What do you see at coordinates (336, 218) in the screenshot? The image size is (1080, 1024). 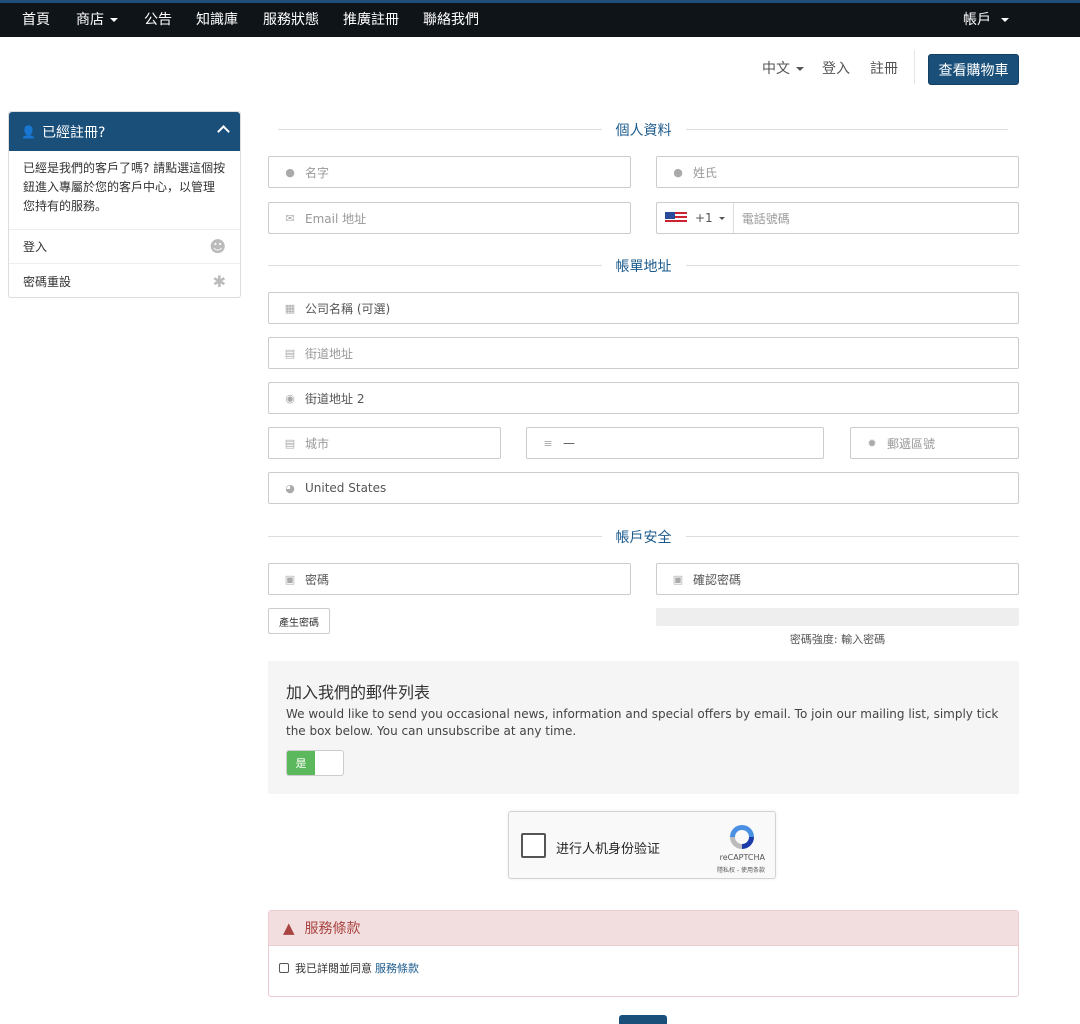 I see `email-placeholder: Email 地址` at bounding box center [336, 218].